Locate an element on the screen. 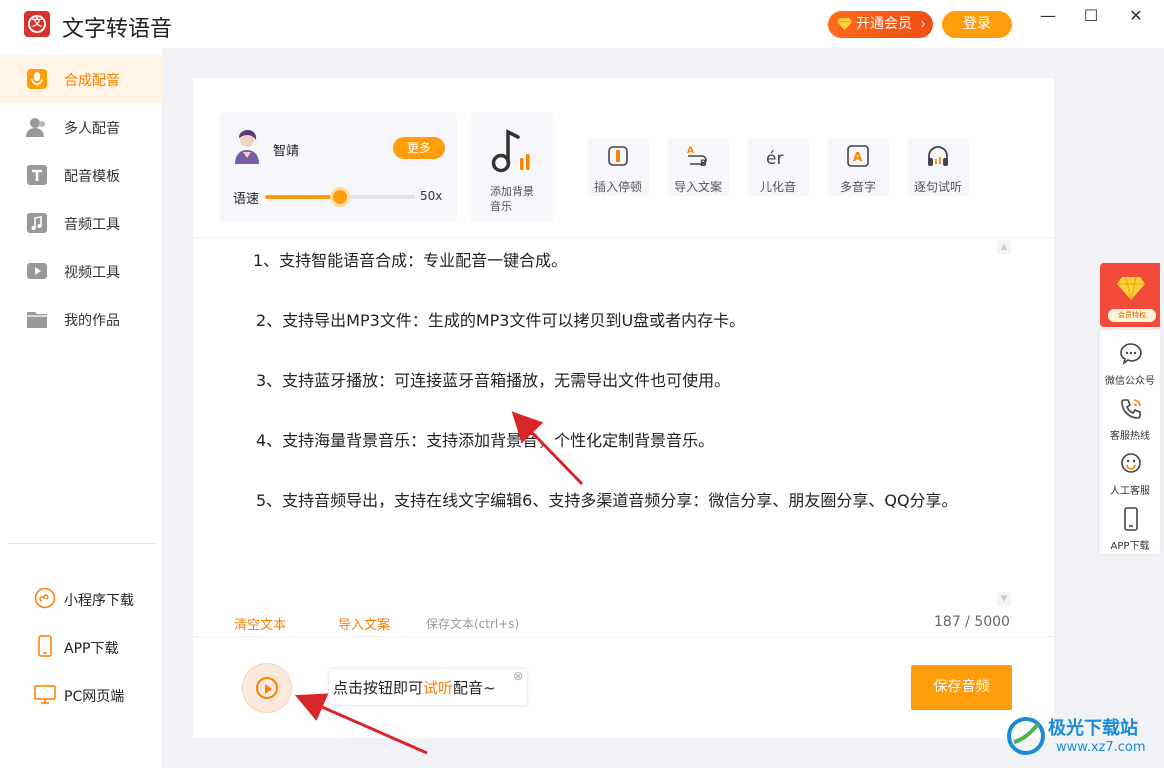 This screenshot has height=768, width=1164. preview-tip: 点击按钮即可试听配音~ ⊗ is located at coordinates (428, 687).